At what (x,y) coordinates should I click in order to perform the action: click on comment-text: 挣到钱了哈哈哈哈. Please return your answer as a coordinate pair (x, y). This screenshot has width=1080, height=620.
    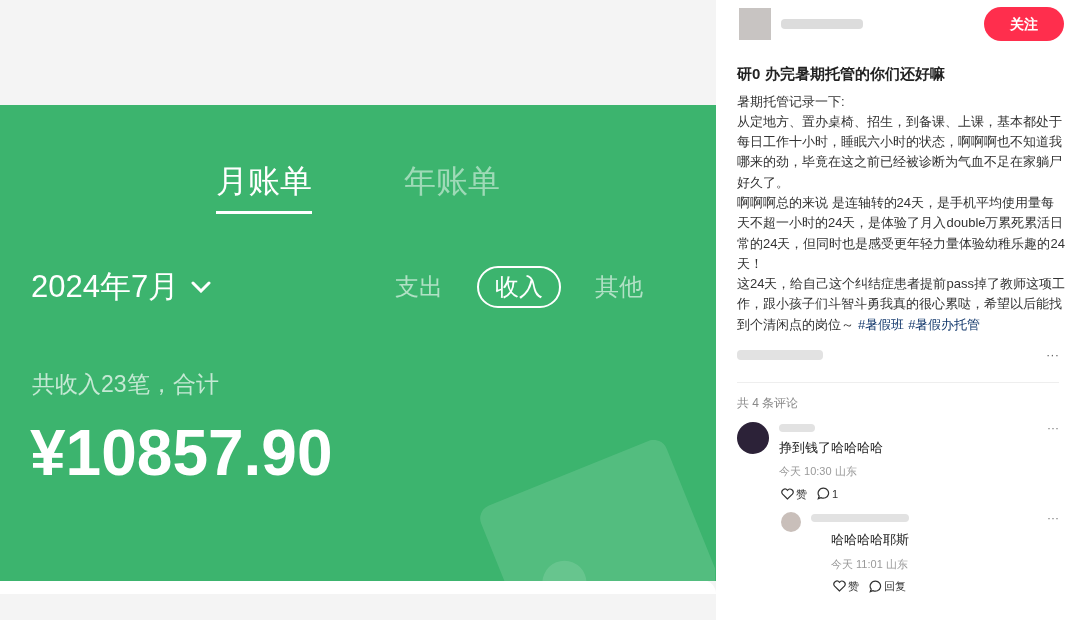
    Looking at the image, I should click on (831, 447).